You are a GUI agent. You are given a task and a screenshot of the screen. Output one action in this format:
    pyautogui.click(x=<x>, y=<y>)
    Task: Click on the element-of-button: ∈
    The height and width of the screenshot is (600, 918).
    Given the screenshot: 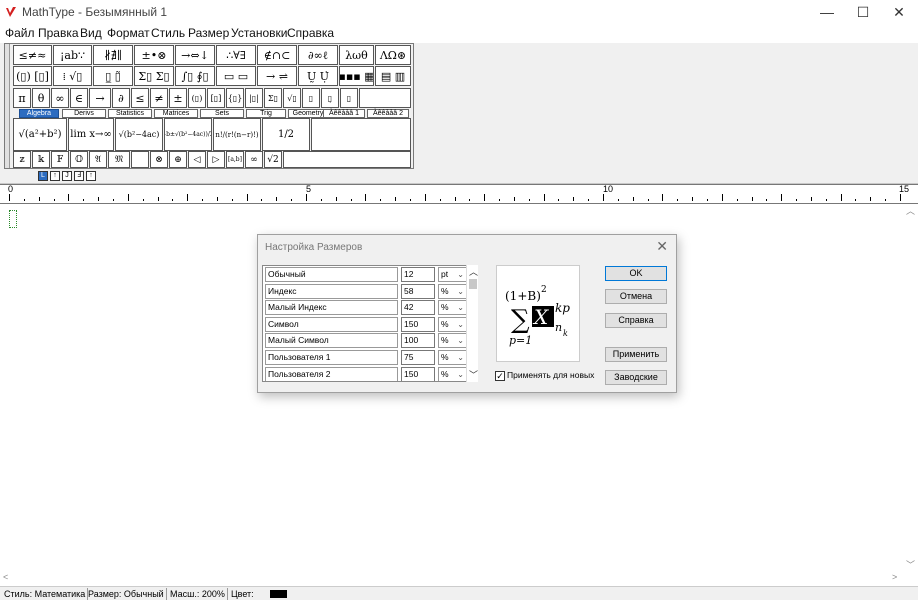 What is the action you would take?
    pyautogui.click(x=79, y=98)
    